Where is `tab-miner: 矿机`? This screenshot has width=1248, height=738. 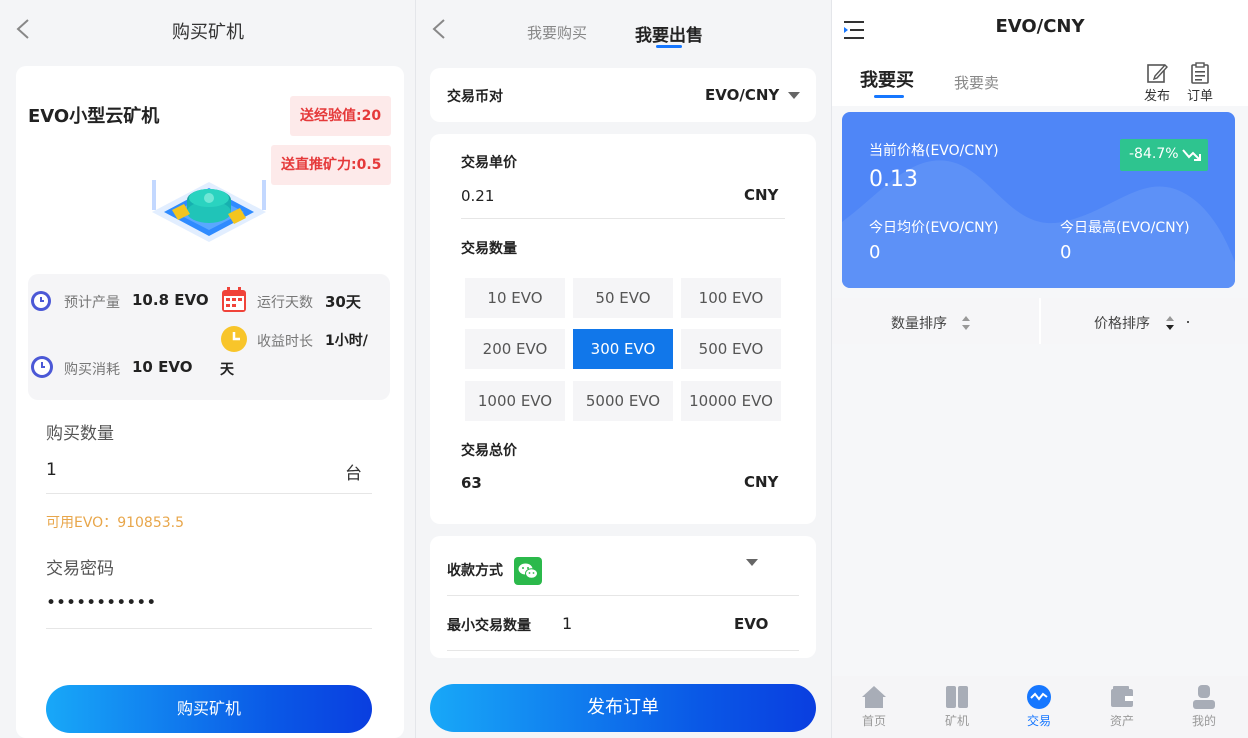 tab-miner: 矿机 is located at coordinates (957, 706).